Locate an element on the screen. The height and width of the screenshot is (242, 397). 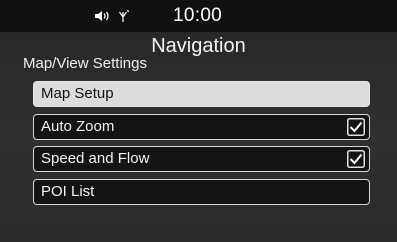
menu-item-speed-and-flow: Speed and Flow is located at coordinates (201, 159).